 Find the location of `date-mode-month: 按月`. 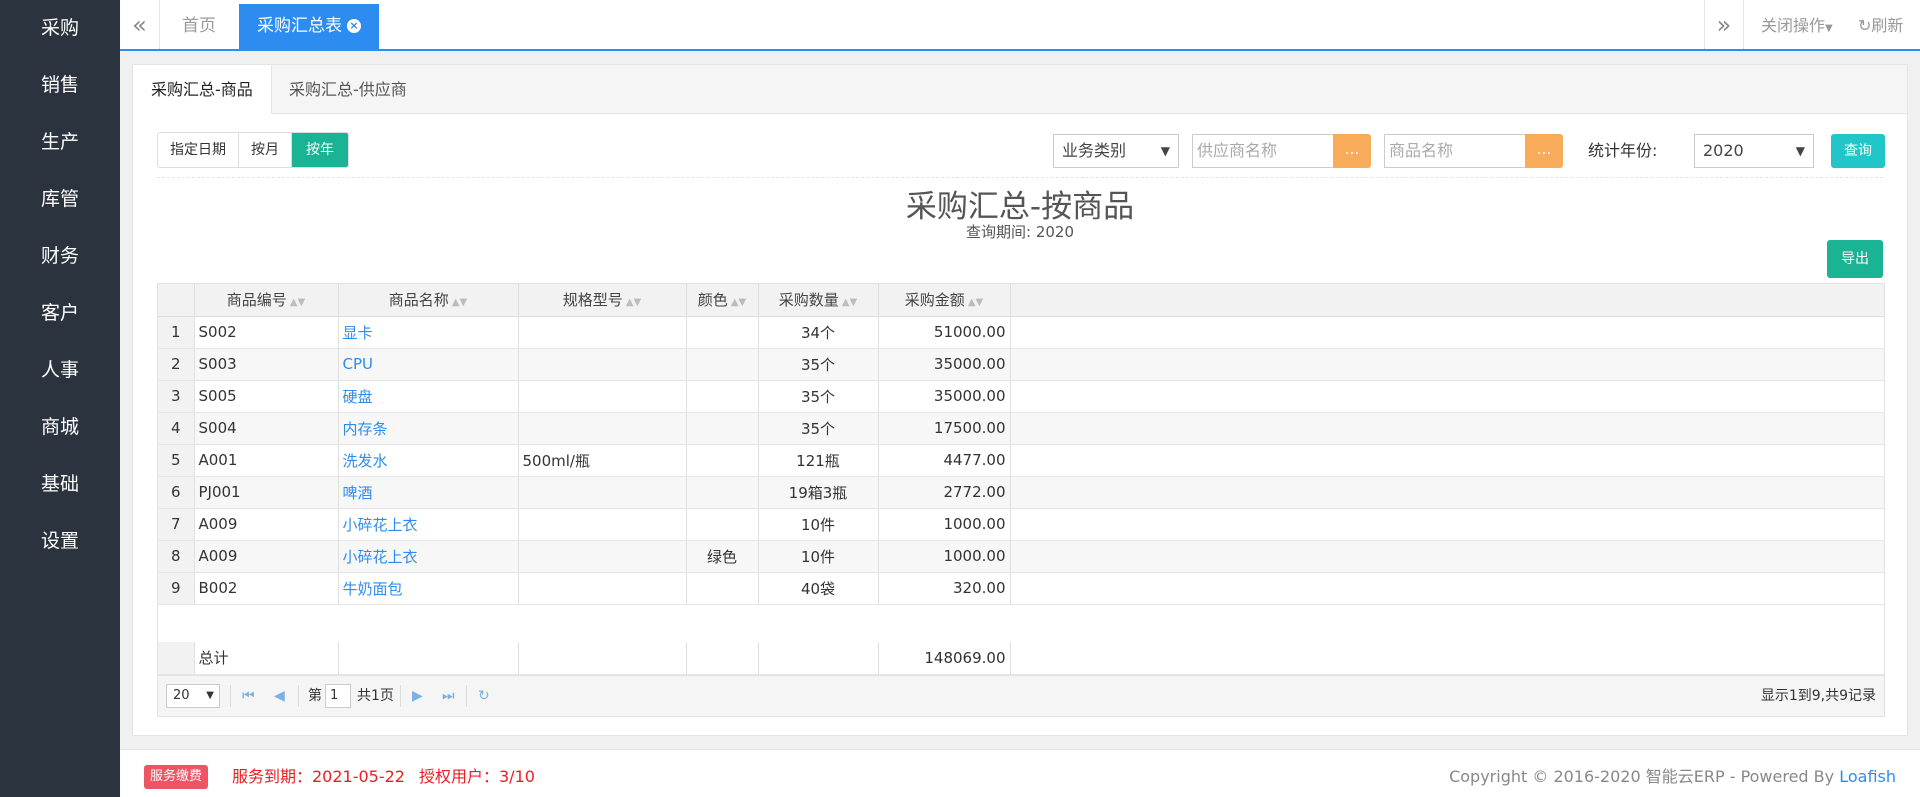

date-mode-month: 按月 is located at coordinates (265, 150).